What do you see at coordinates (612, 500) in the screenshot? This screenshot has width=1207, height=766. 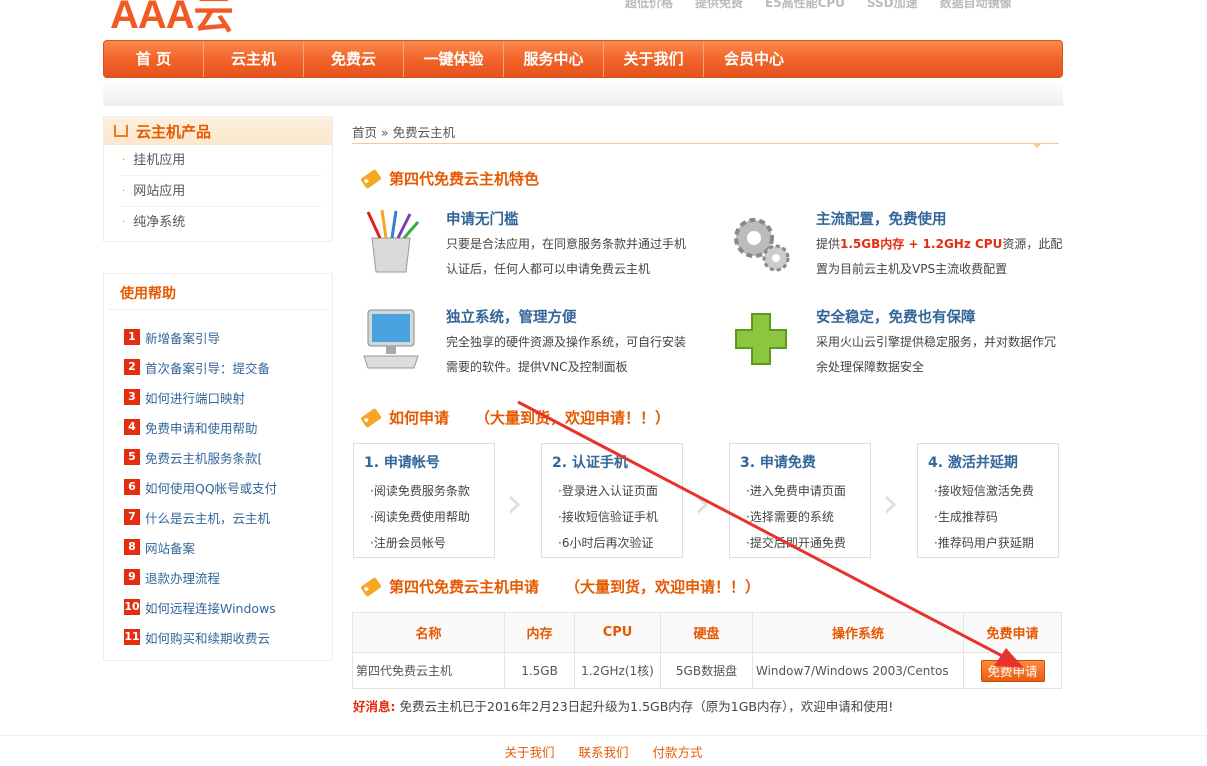 I see `step-card: 2. 认证手机 ·登录进入认证页面 ·接收短信验证手机 ·6小时后再次验证` at bounding box center [612, 500].